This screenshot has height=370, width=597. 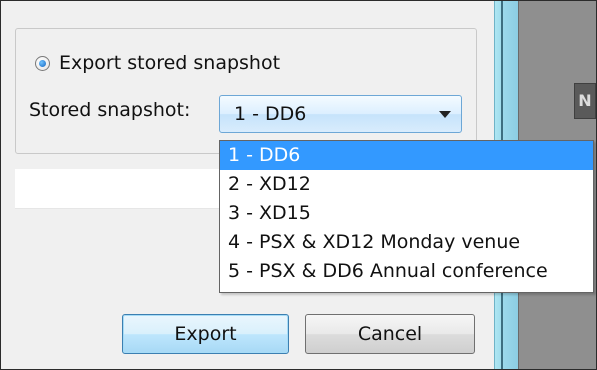 What do you see at coordinates (406, 271) in the screenshot?
I see `dropdown-option: 5 - PSX & DD6 Annual conference` at bounding box center [406, 271].